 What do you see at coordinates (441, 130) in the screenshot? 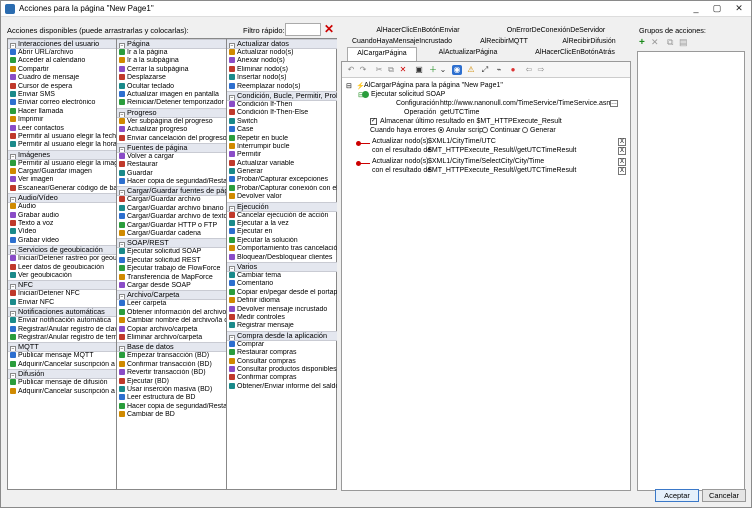
I see `error-abort-radio` at bounding box center [441, 130].